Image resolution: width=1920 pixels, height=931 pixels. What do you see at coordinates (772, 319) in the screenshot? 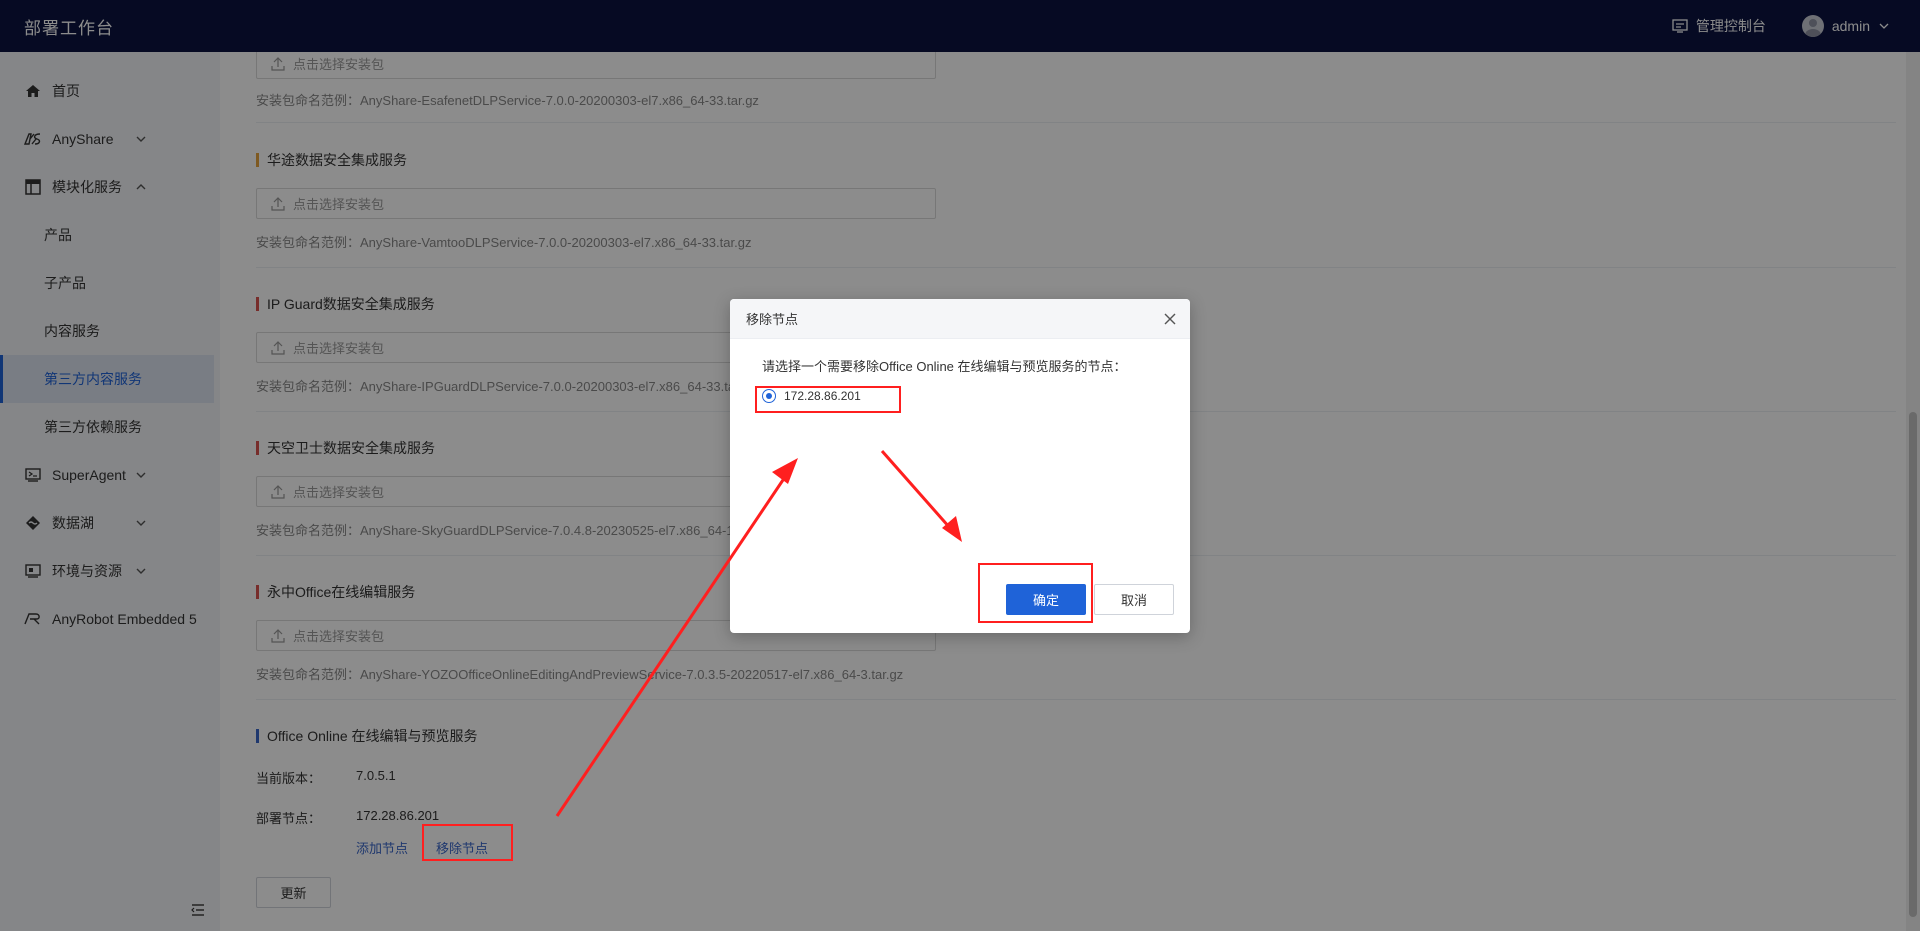
I see `dialog-title: 移除节点` at bounding box center [772, 319].